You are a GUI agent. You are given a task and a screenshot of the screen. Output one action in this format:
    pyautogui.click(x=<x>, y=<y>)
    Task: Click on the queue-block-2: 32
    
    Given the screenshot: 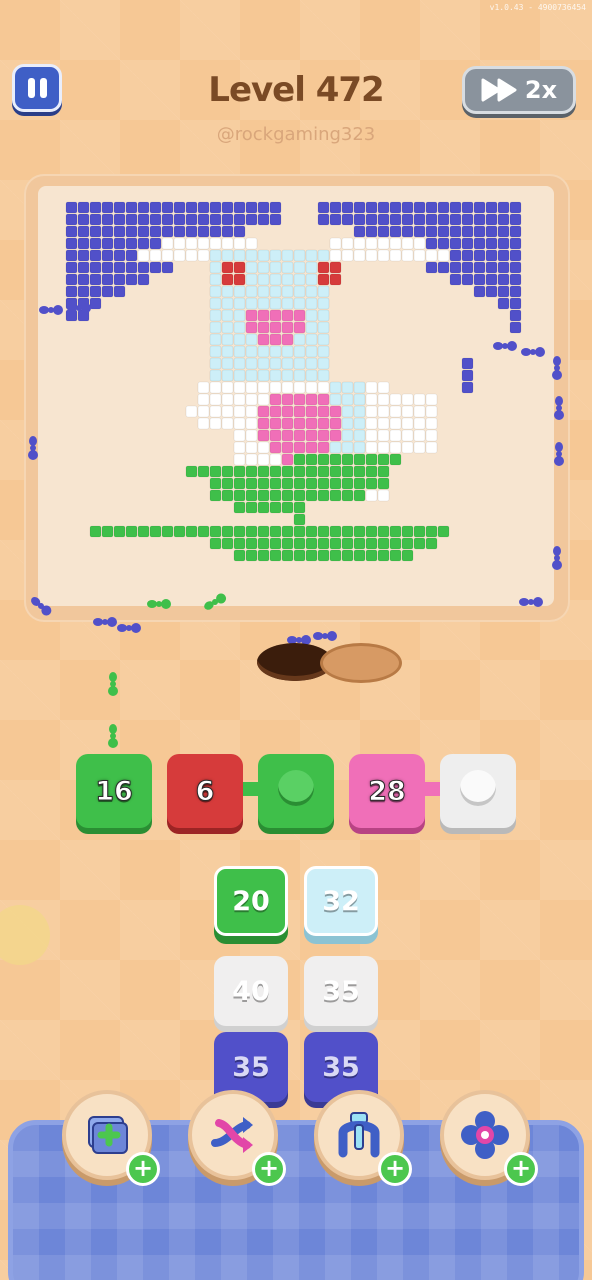 What is the action you would take?
    pyautogui.click(x=341, y=901)
    